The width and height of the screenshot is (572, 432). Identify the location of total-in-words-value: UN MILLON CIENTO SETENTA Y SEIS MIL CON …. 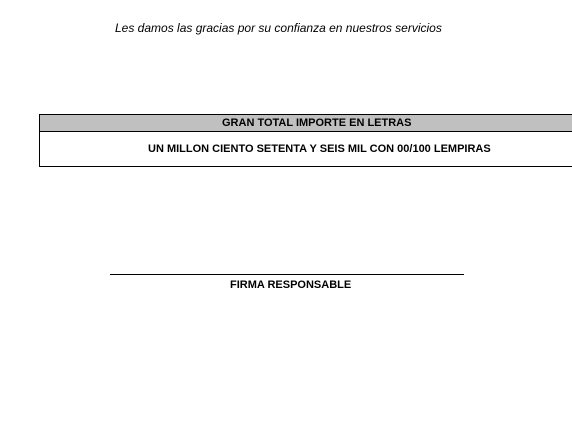
(319, 149).